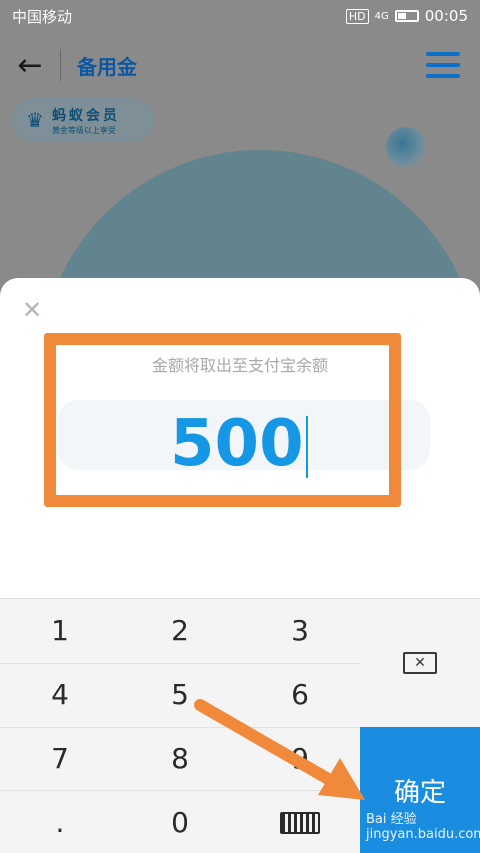  What do you see at coordinates (180, 694) in the screenshot?
I see `key-5: 5` at bounding box center [180, 694].